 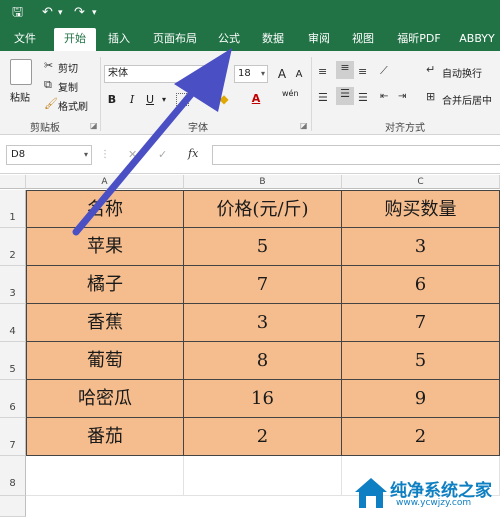 What do you see at coordinates (434, 503) in the screenshot?
I see `watermark-url: www.ycwjzy.com` at bounding box center [434, 503].